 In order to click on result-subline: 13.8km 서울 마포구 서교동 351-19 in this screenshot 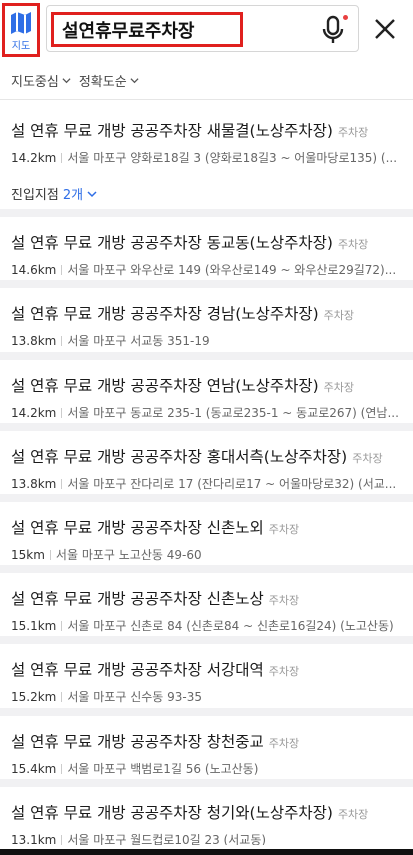, I will do `click(208, 340)`.